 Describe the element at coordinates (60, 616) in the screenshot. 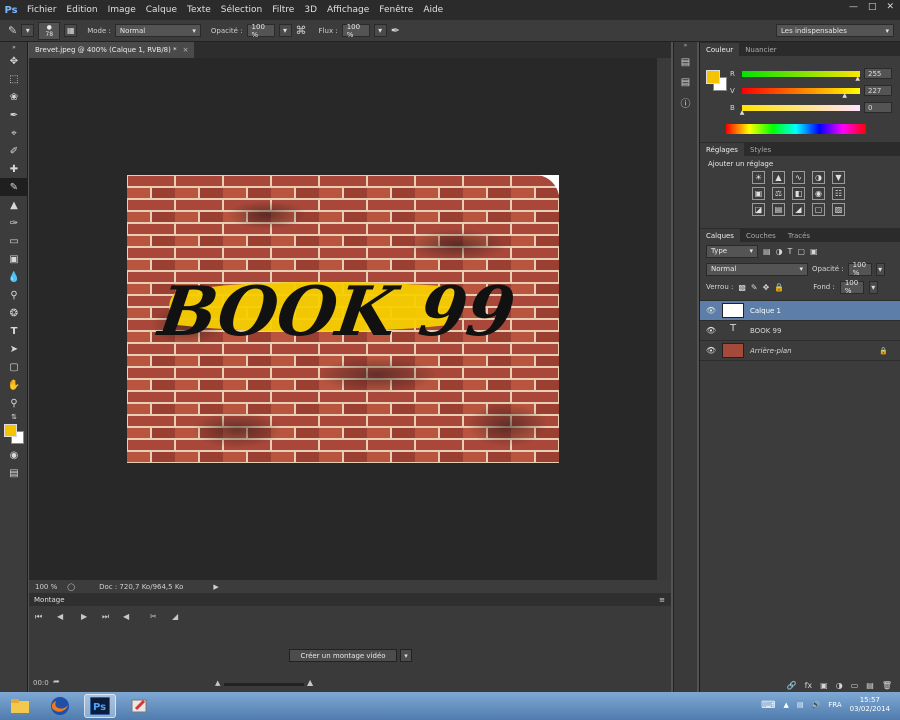

I see `previous-frame-icon: ◀` at that location.